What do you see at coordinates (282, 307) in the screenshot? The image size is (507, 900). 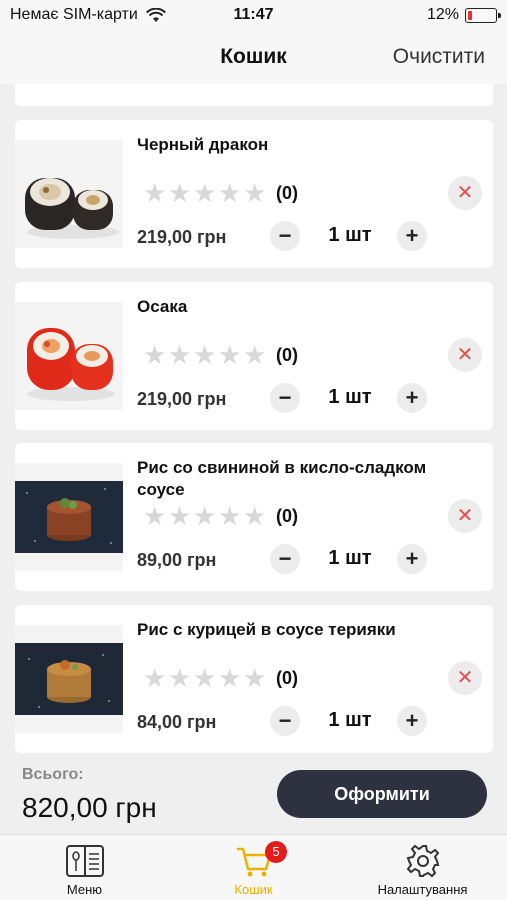 I see `product-name: Осака` at bounding box center [282, 307].